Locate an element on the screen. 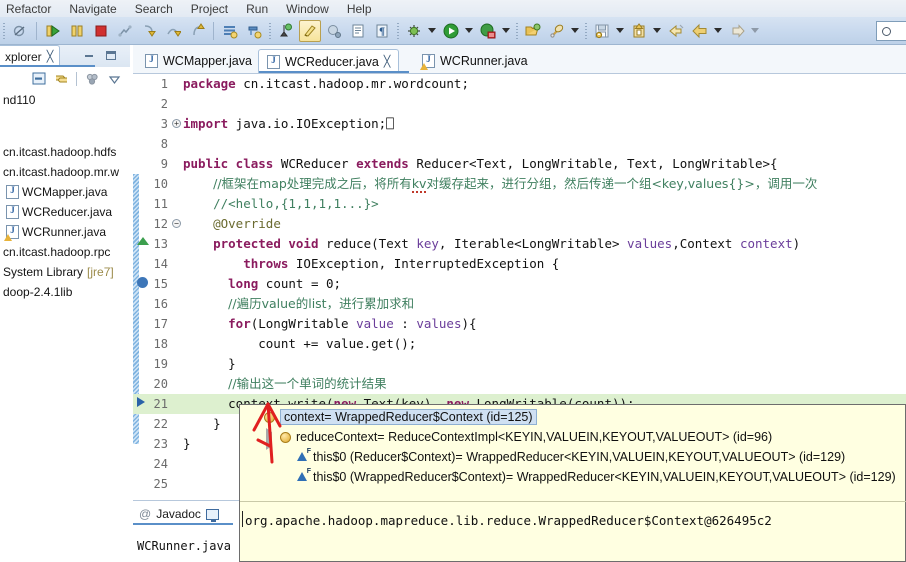 Image resolution: width=906 pixels, height=562 pixels. search-input is located at coordinates (896, 31).